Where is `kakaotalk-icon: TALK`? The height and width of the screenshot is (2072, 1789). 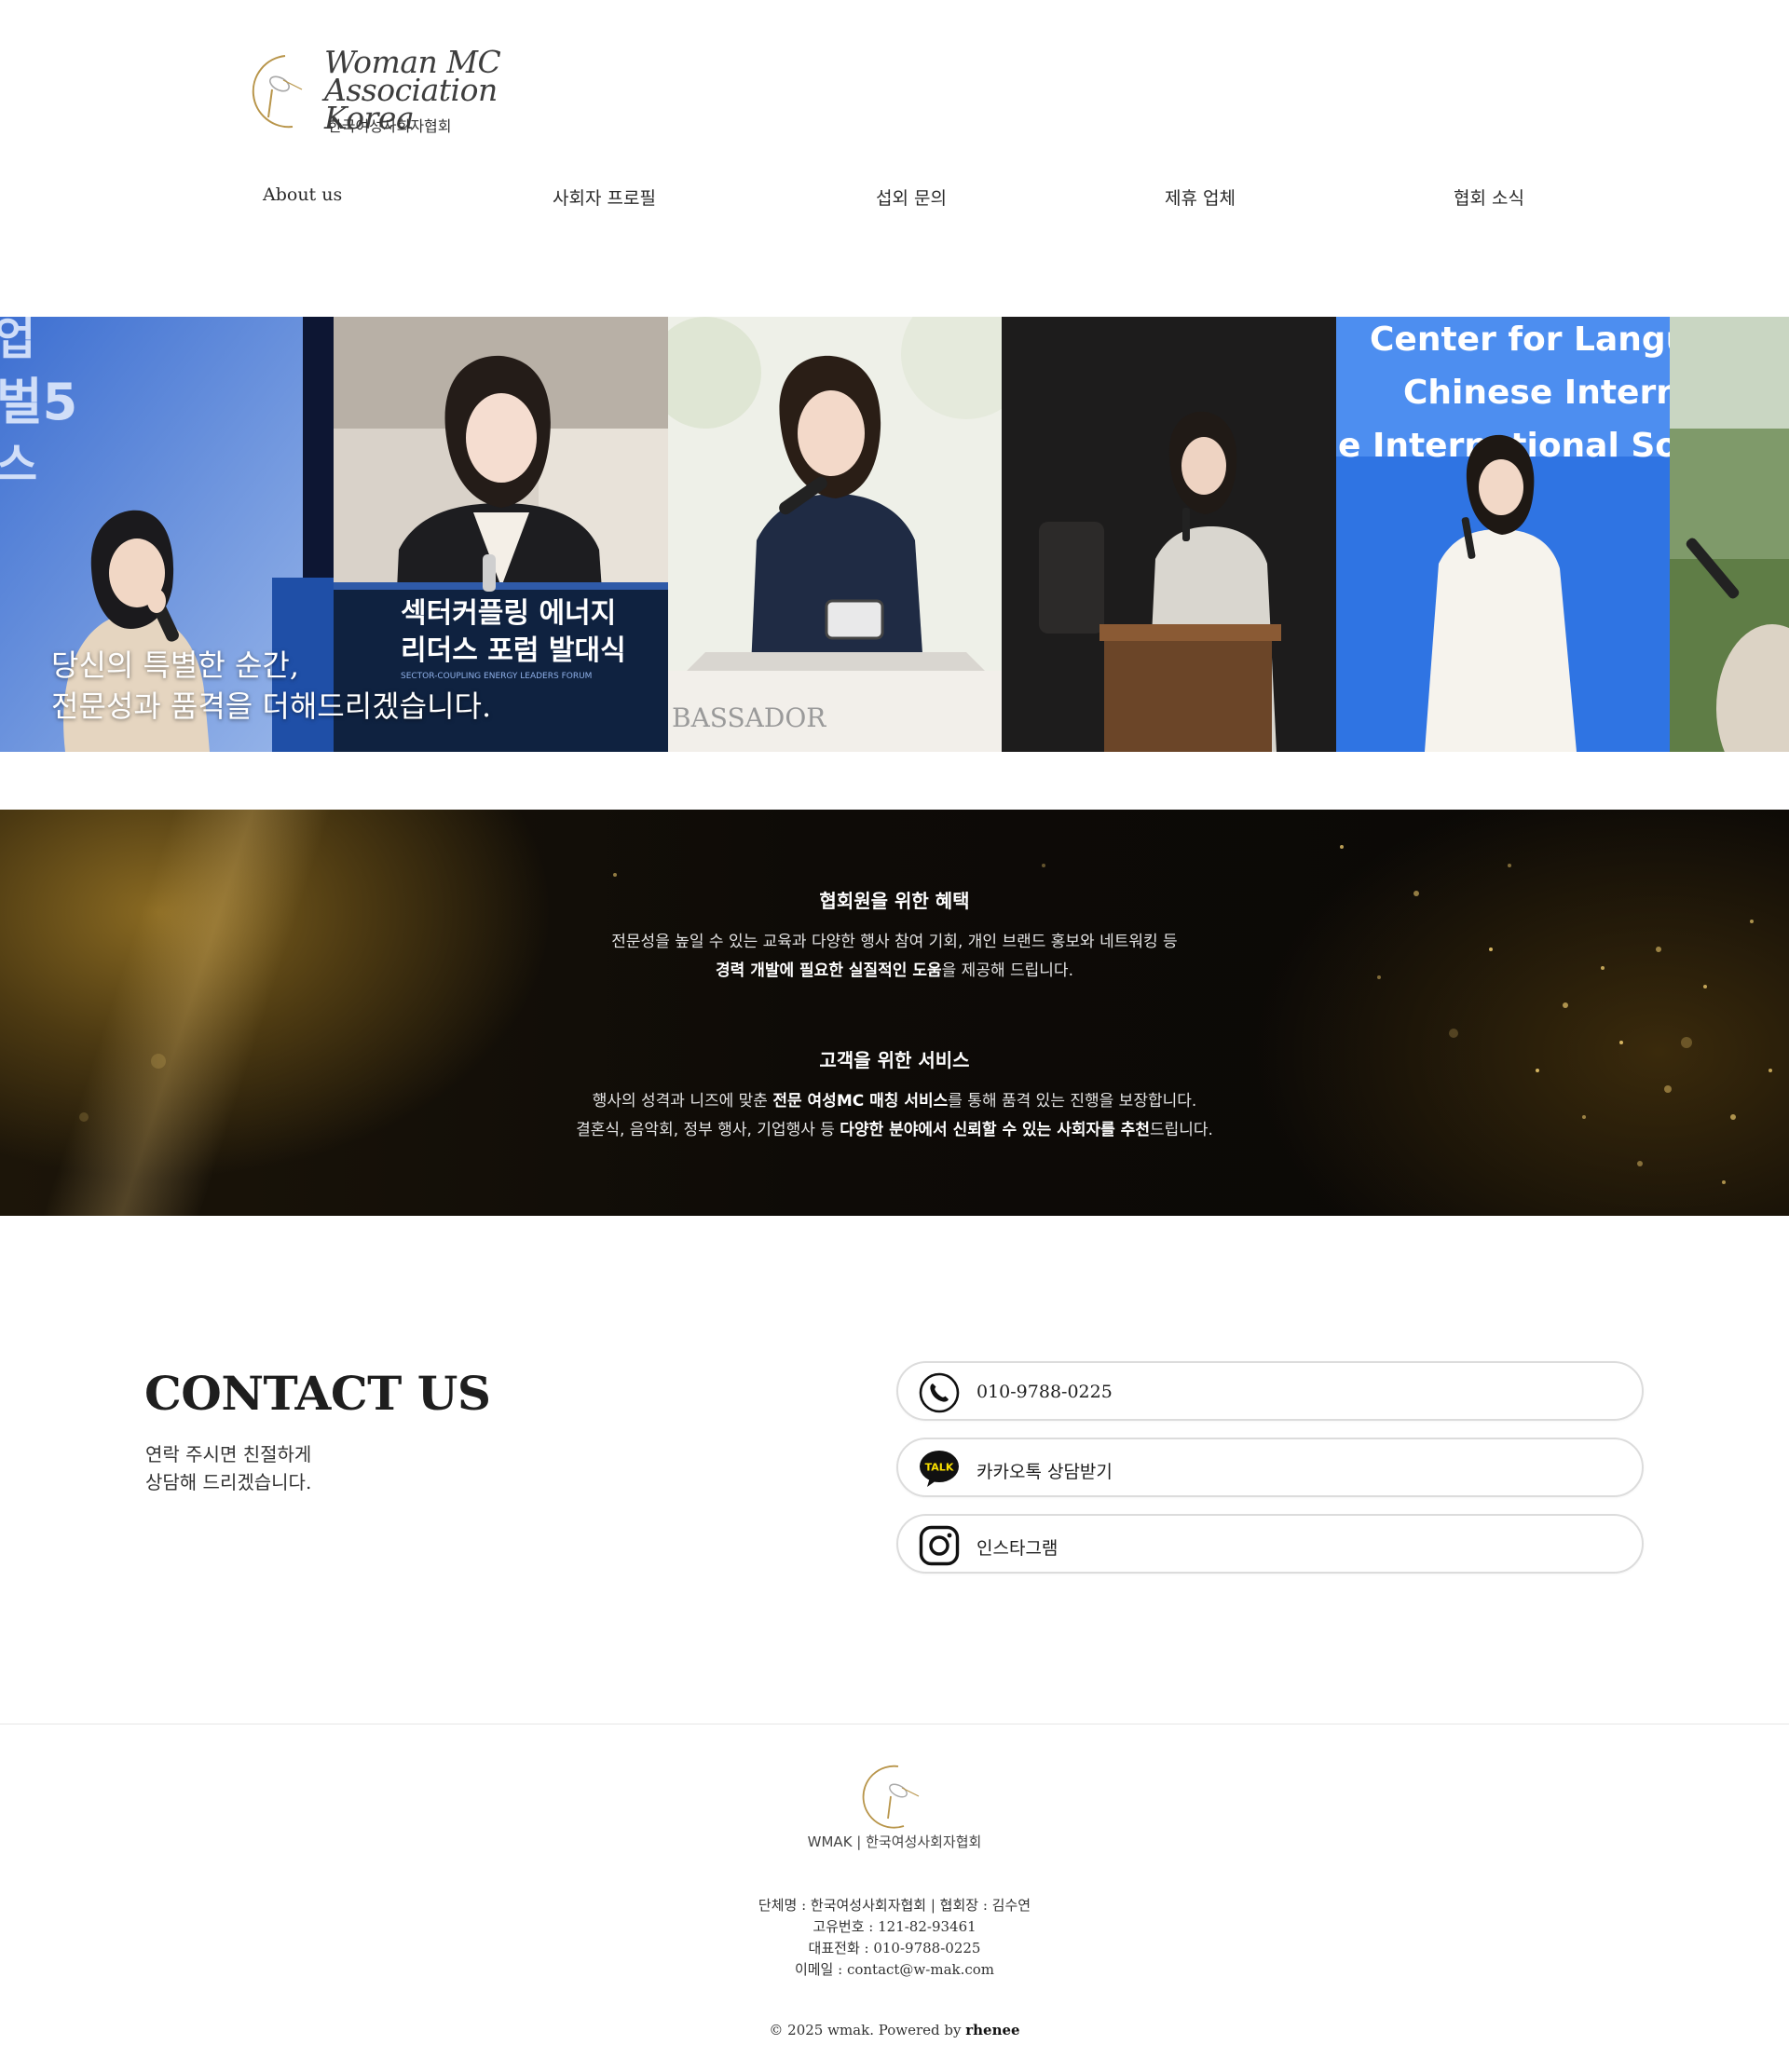 kakaotalk-icon: TALK is located at coordinates (939, 1469).